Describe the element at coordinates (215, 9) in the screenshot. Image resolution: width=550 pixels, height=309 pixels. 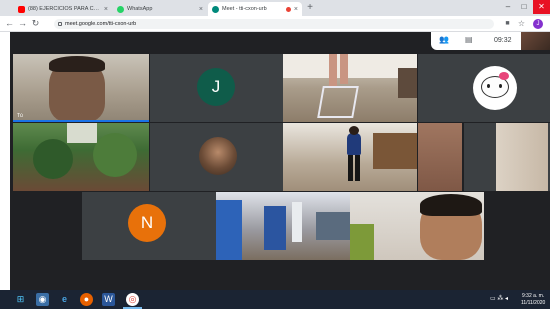
I see `meet-icon` at that location.